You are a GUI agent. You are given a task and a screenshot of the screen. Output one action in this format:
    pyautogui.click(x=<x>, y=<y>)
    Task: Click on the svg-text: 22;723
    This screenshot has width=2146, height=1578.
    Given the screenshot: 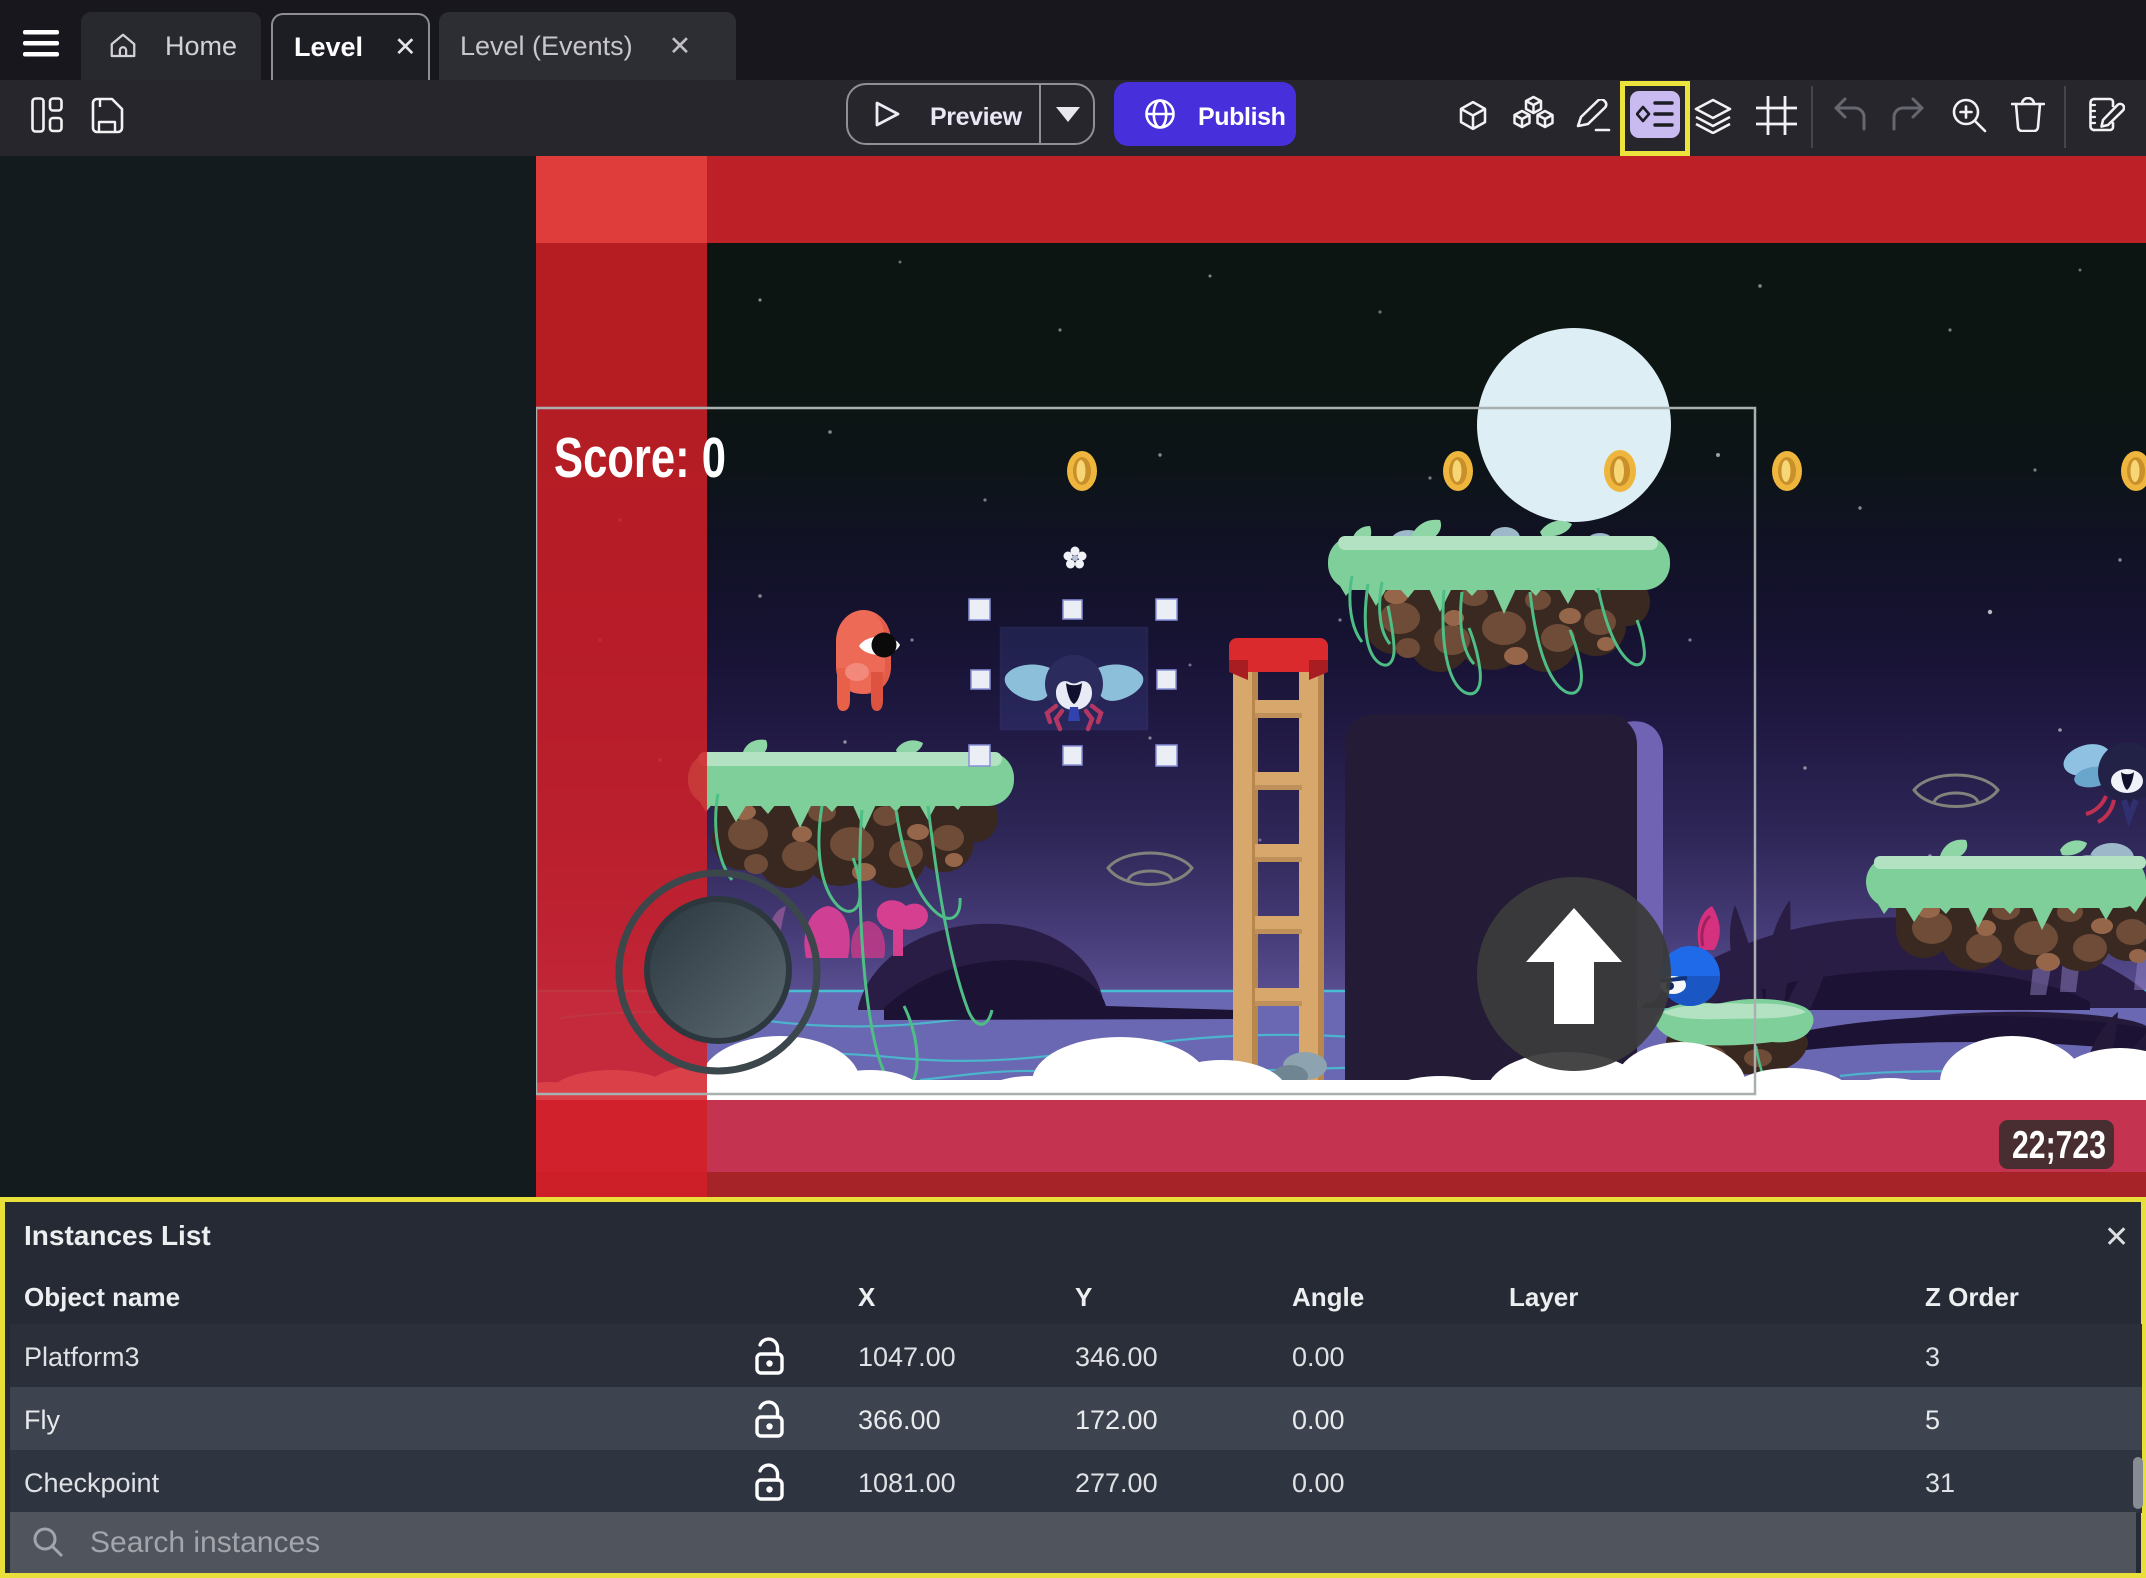 What is the action you would take?
    pyautogui.click(x=2059, y=1145)
    